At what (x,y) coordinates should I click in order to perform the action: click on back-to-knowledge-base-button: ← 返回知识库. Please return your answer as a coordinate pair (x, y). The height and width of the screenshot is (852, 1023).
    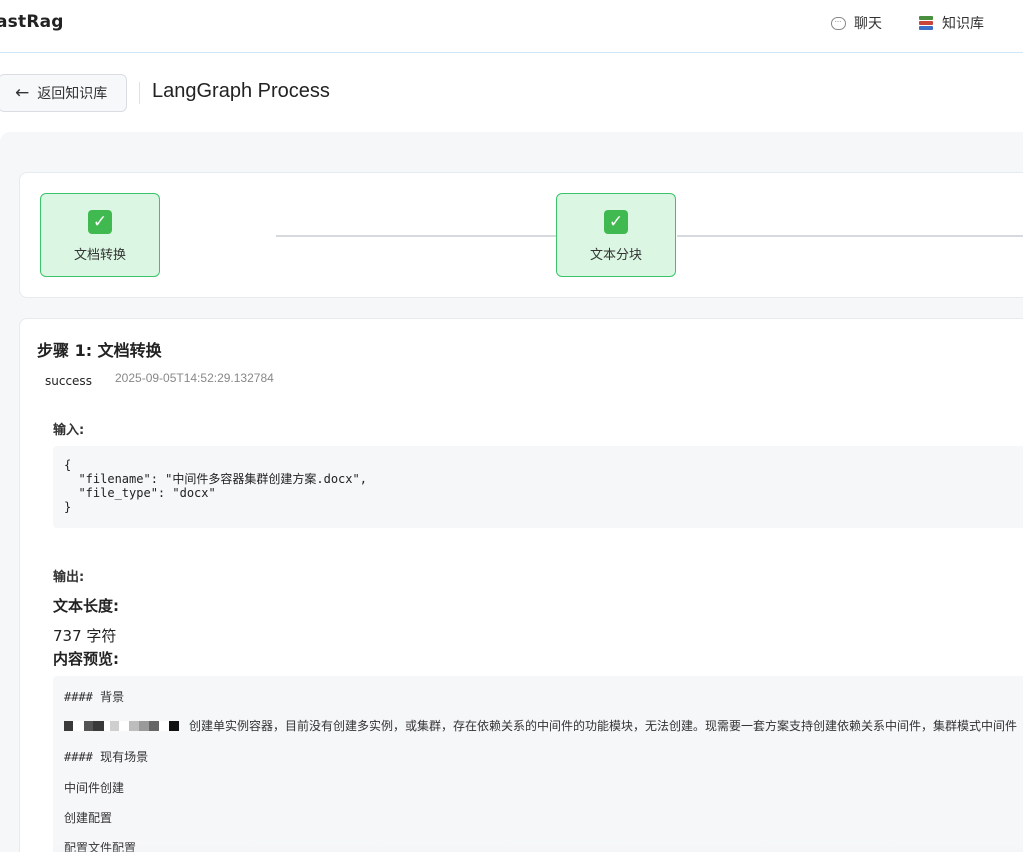
    Looking at the image, I should click on (63, 93).